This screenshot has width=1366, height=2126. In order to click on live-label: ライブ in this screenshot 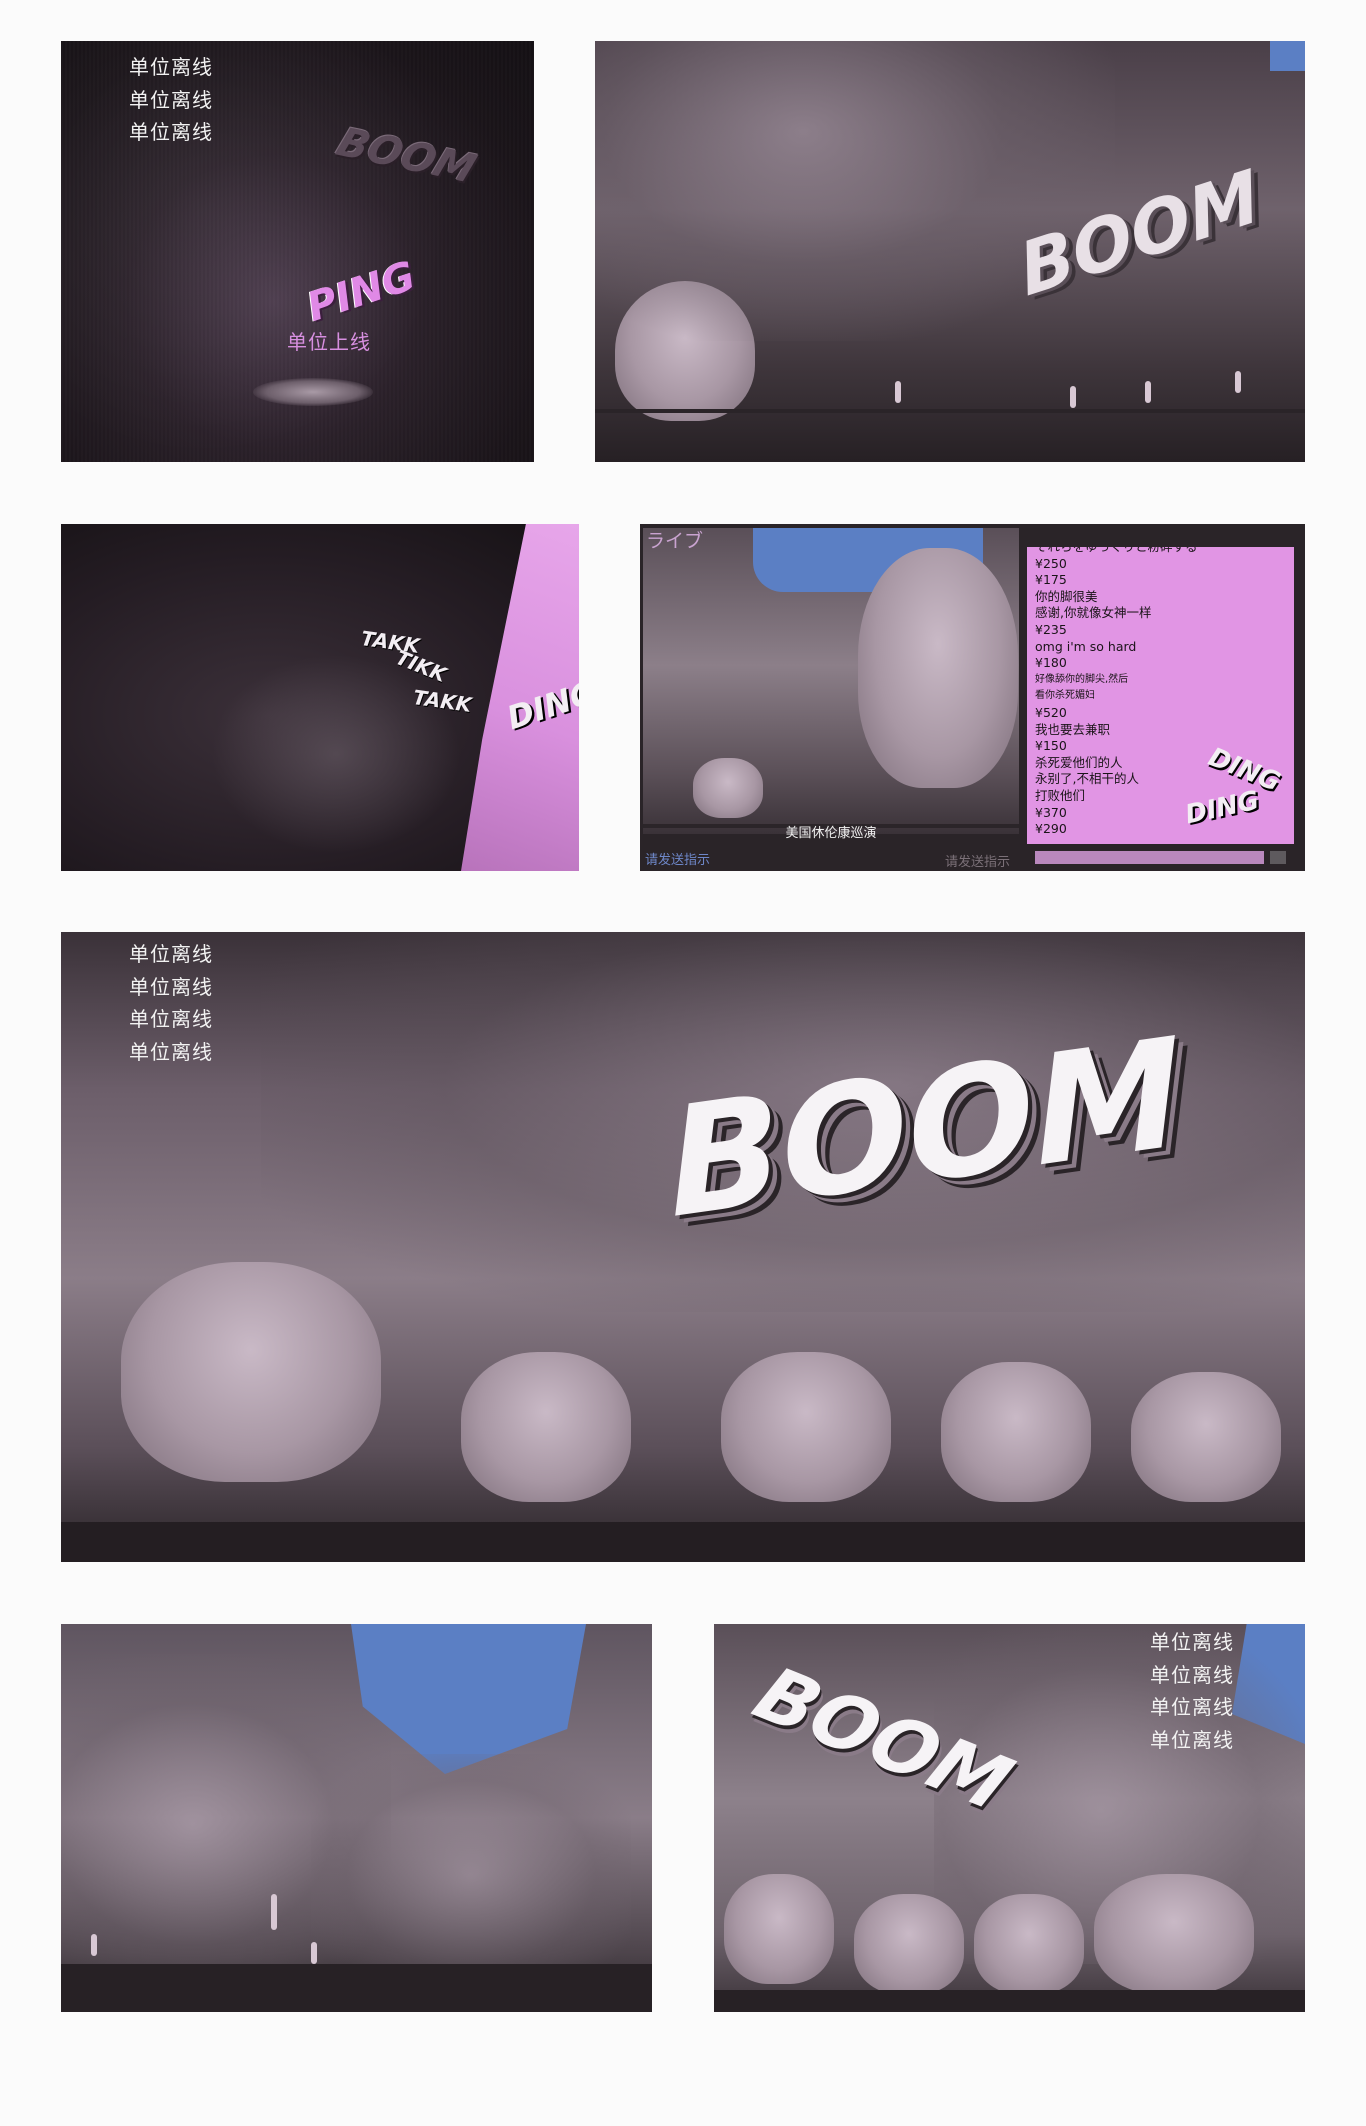, I will do `click(675, 541)`.